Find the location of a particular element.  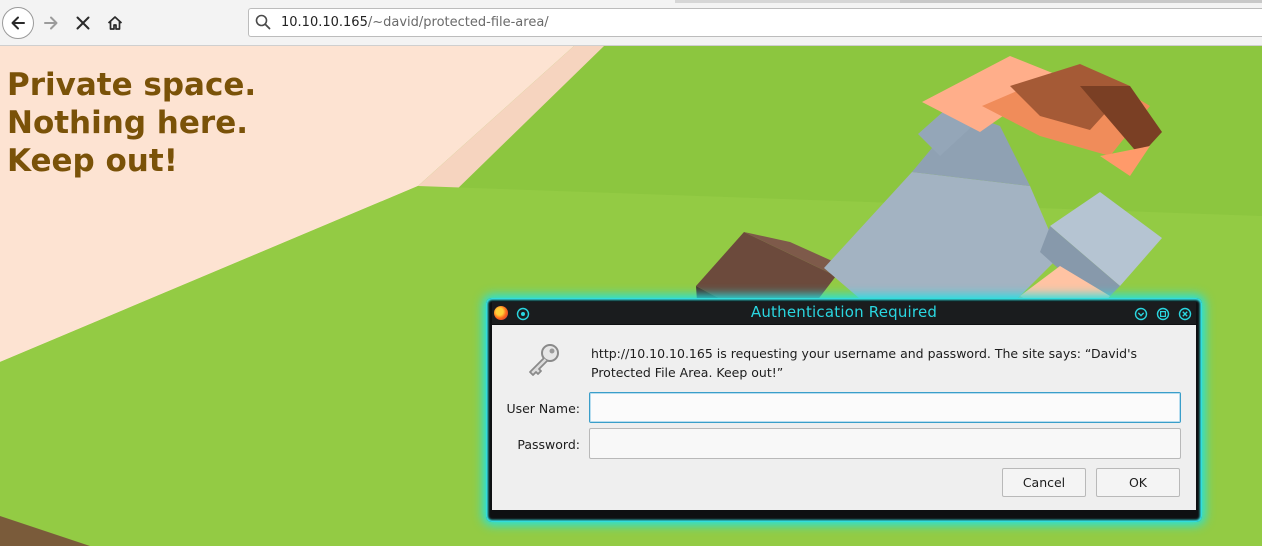

username-input is located at coordinates (885, 407).